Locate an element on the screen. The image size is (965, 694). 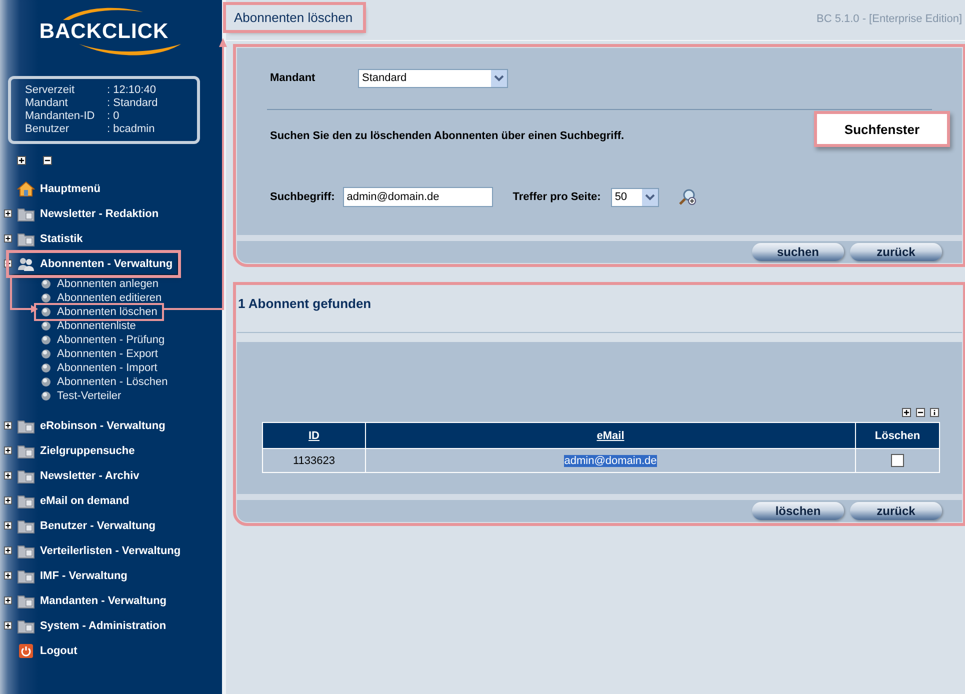
search-term-label: Suchbegriff: is located at coordinates (302, 197).